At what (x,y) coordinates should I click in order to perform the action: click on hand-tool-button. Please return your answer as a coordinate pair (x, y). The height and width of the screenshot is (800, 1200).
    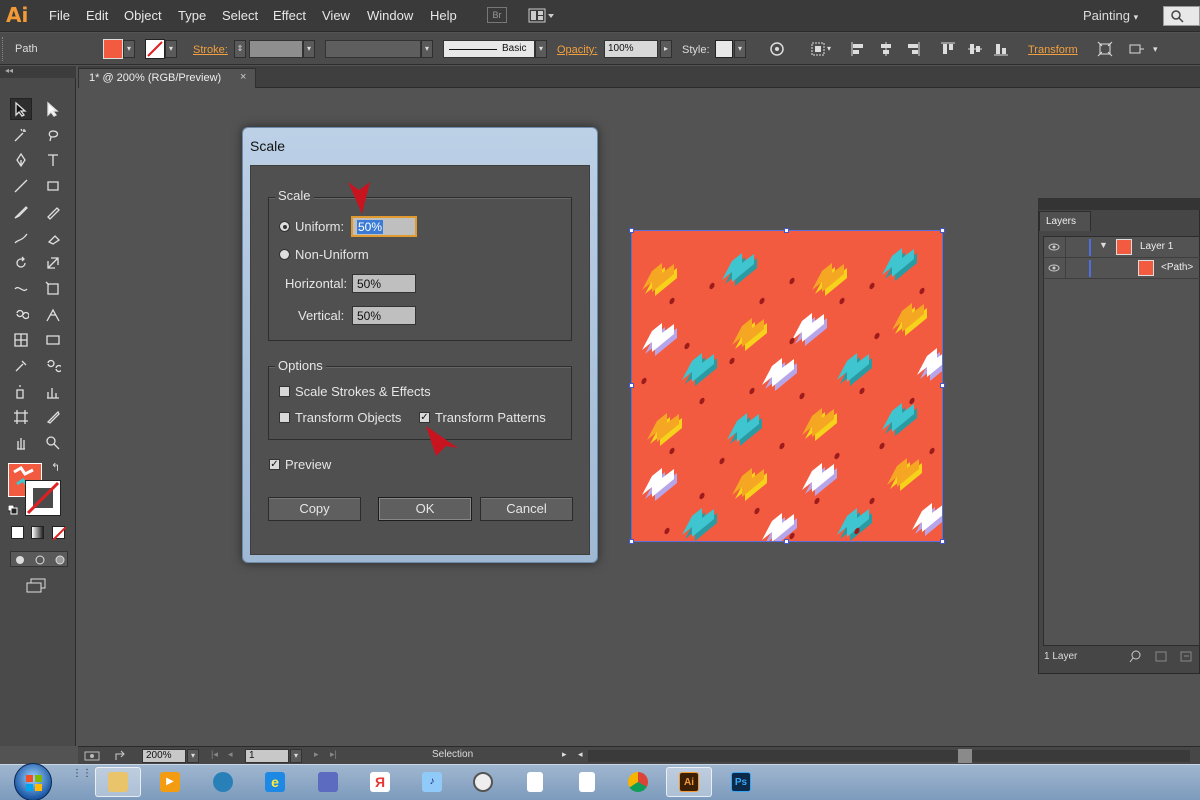
    Looking at the image, I should click on (21, 443).